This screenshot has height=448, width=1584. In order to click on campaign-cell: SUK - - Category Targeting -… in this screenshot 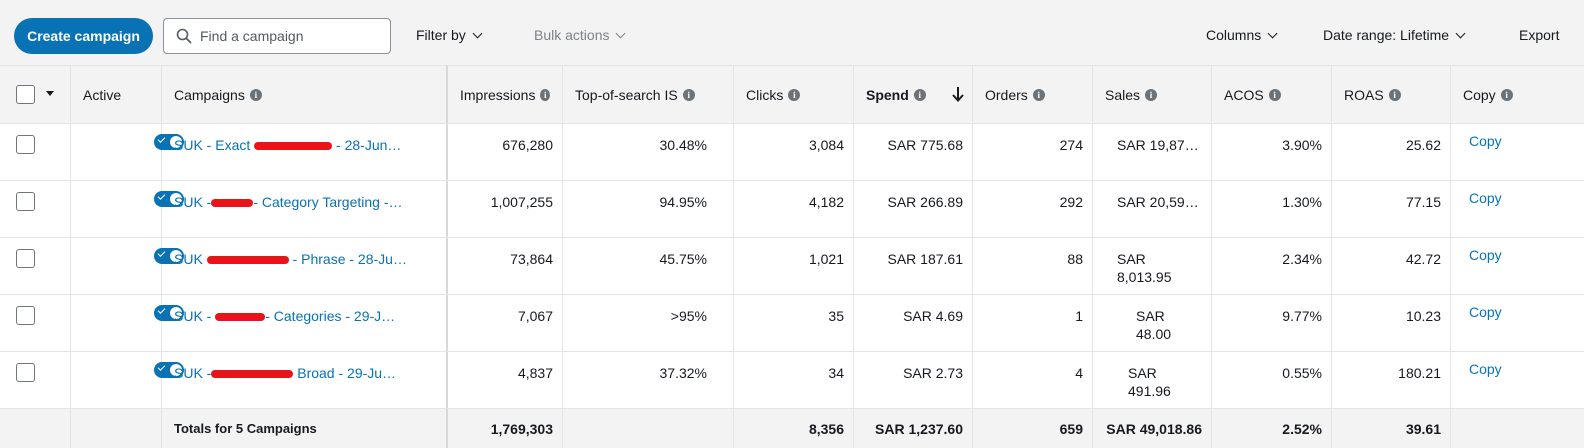, I will do `click(305, 209)`.